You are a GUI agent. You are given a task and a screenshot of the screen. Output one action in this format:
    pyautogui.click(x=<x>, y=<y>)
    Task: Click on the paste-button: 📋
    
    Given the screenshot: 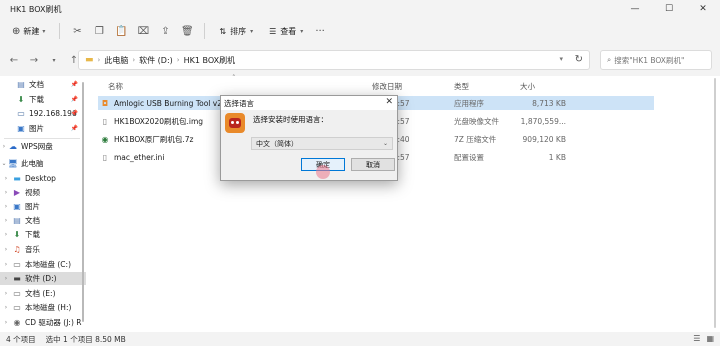 What is the action you would take?
    pyautogui.click(x=121, y=31)
    